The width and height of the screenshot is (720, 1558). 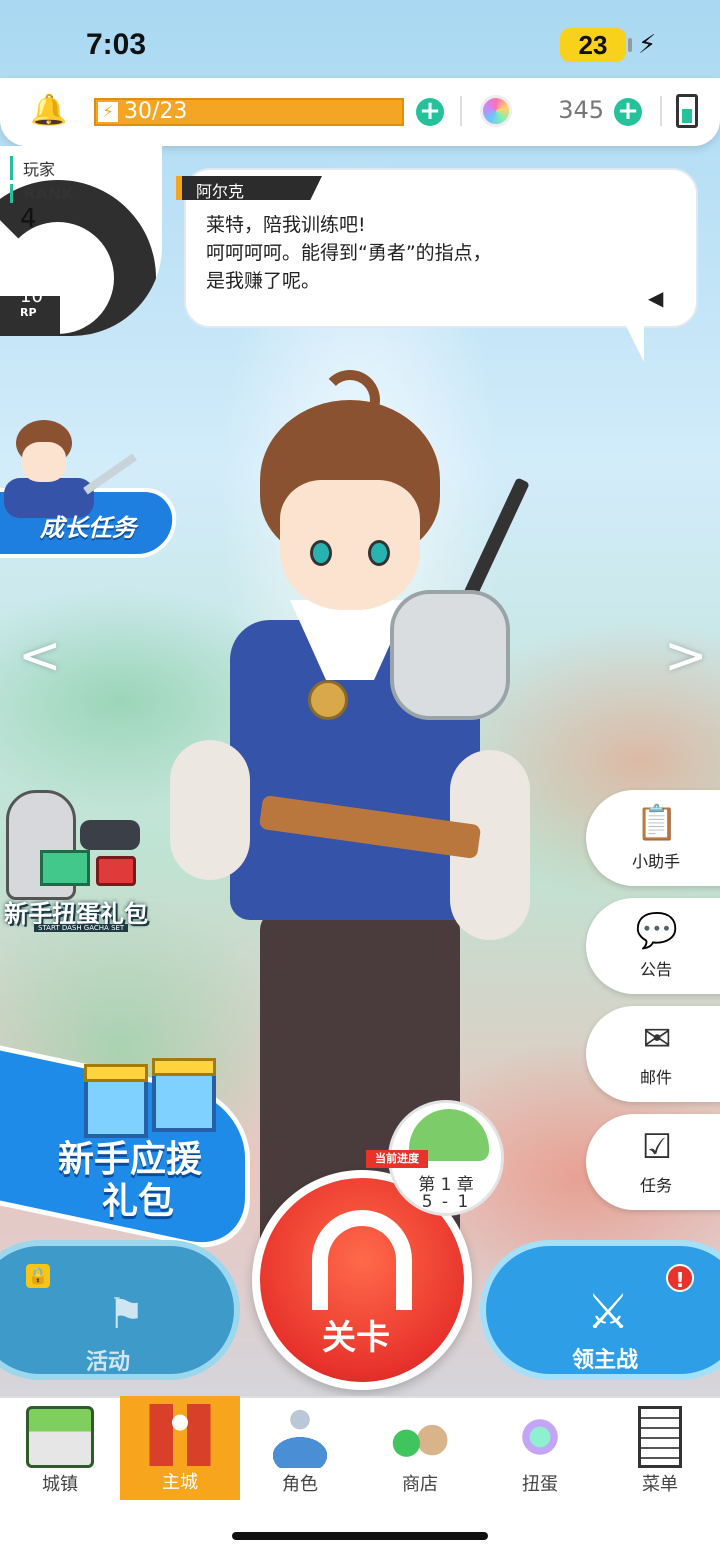 What do you see at coordinates (300, 1484) in the screenshot?
I see `tab-label: 角色` at bounding box center [300, 1484].